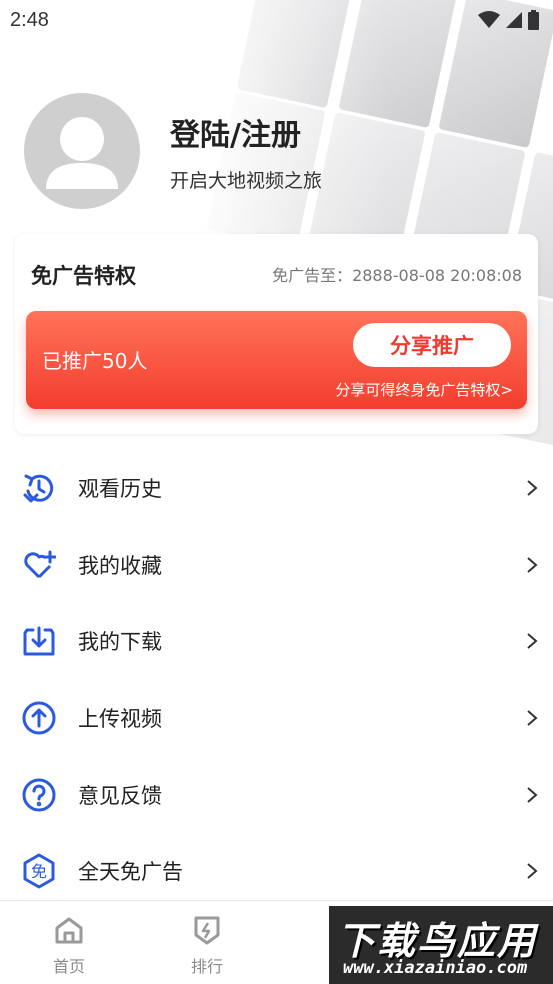 The image size is (553, 984). Describe the element at coordinates (39, 641) in the screenshot. I see `download-icon` at that location.